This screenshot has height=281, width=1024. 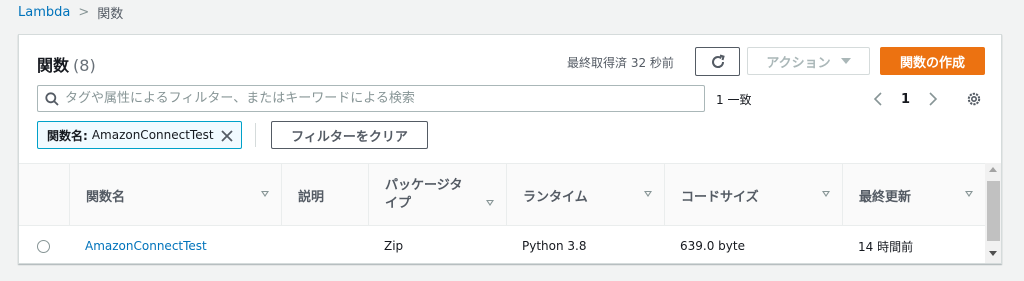 I want to click on function-name-link: AmazonConnectTest, so click(x=146, y=246).